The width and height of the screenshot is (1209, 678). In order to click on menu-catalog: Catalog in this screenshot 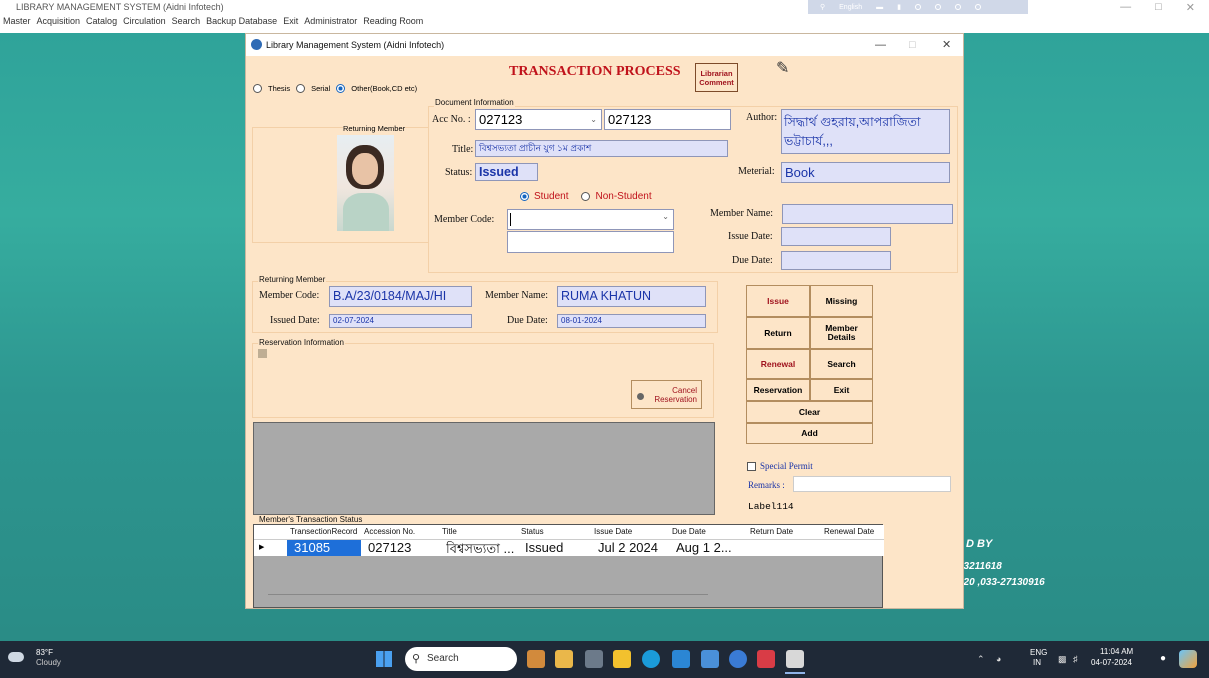, I will do `click(101, 23)`.